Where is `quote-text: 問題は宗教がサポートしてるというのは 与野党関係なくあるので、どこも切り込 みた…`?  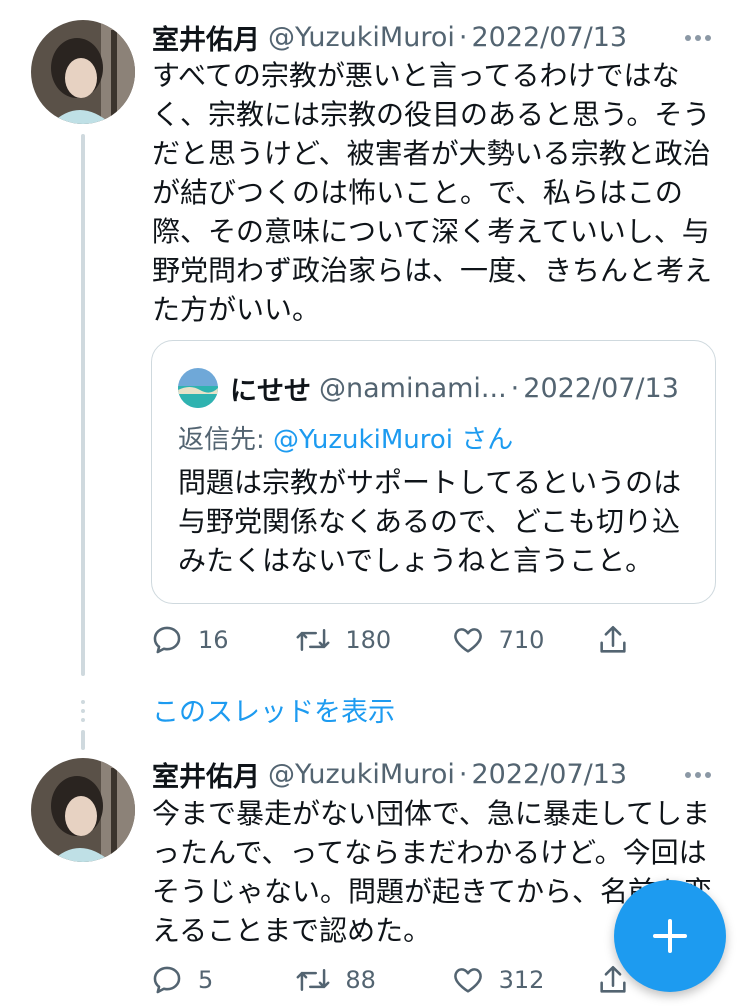
quote-text: 問題は宗教がサポートしてるというのは 与野党関係なくあるので、どこも切り込 みた… is located at coordinates (429, 521).